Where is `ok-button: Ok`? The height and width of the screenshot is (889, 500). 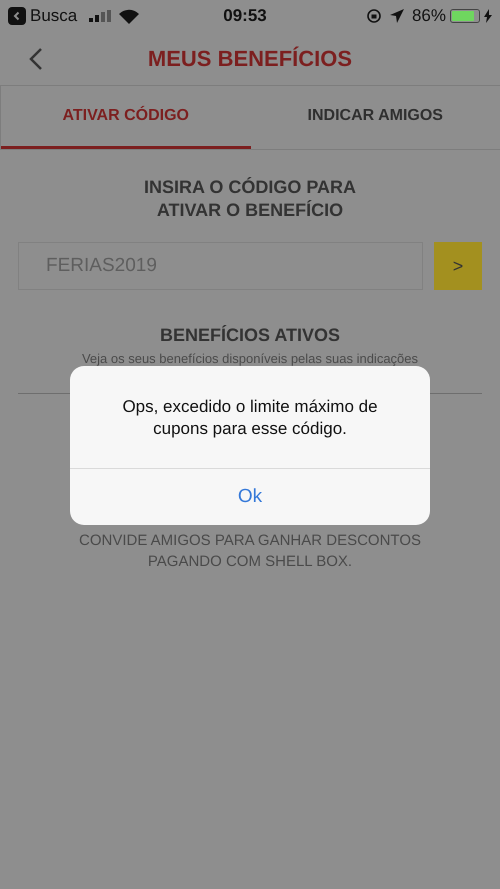 ok-button: Ok is located at coordinates (250, 496).